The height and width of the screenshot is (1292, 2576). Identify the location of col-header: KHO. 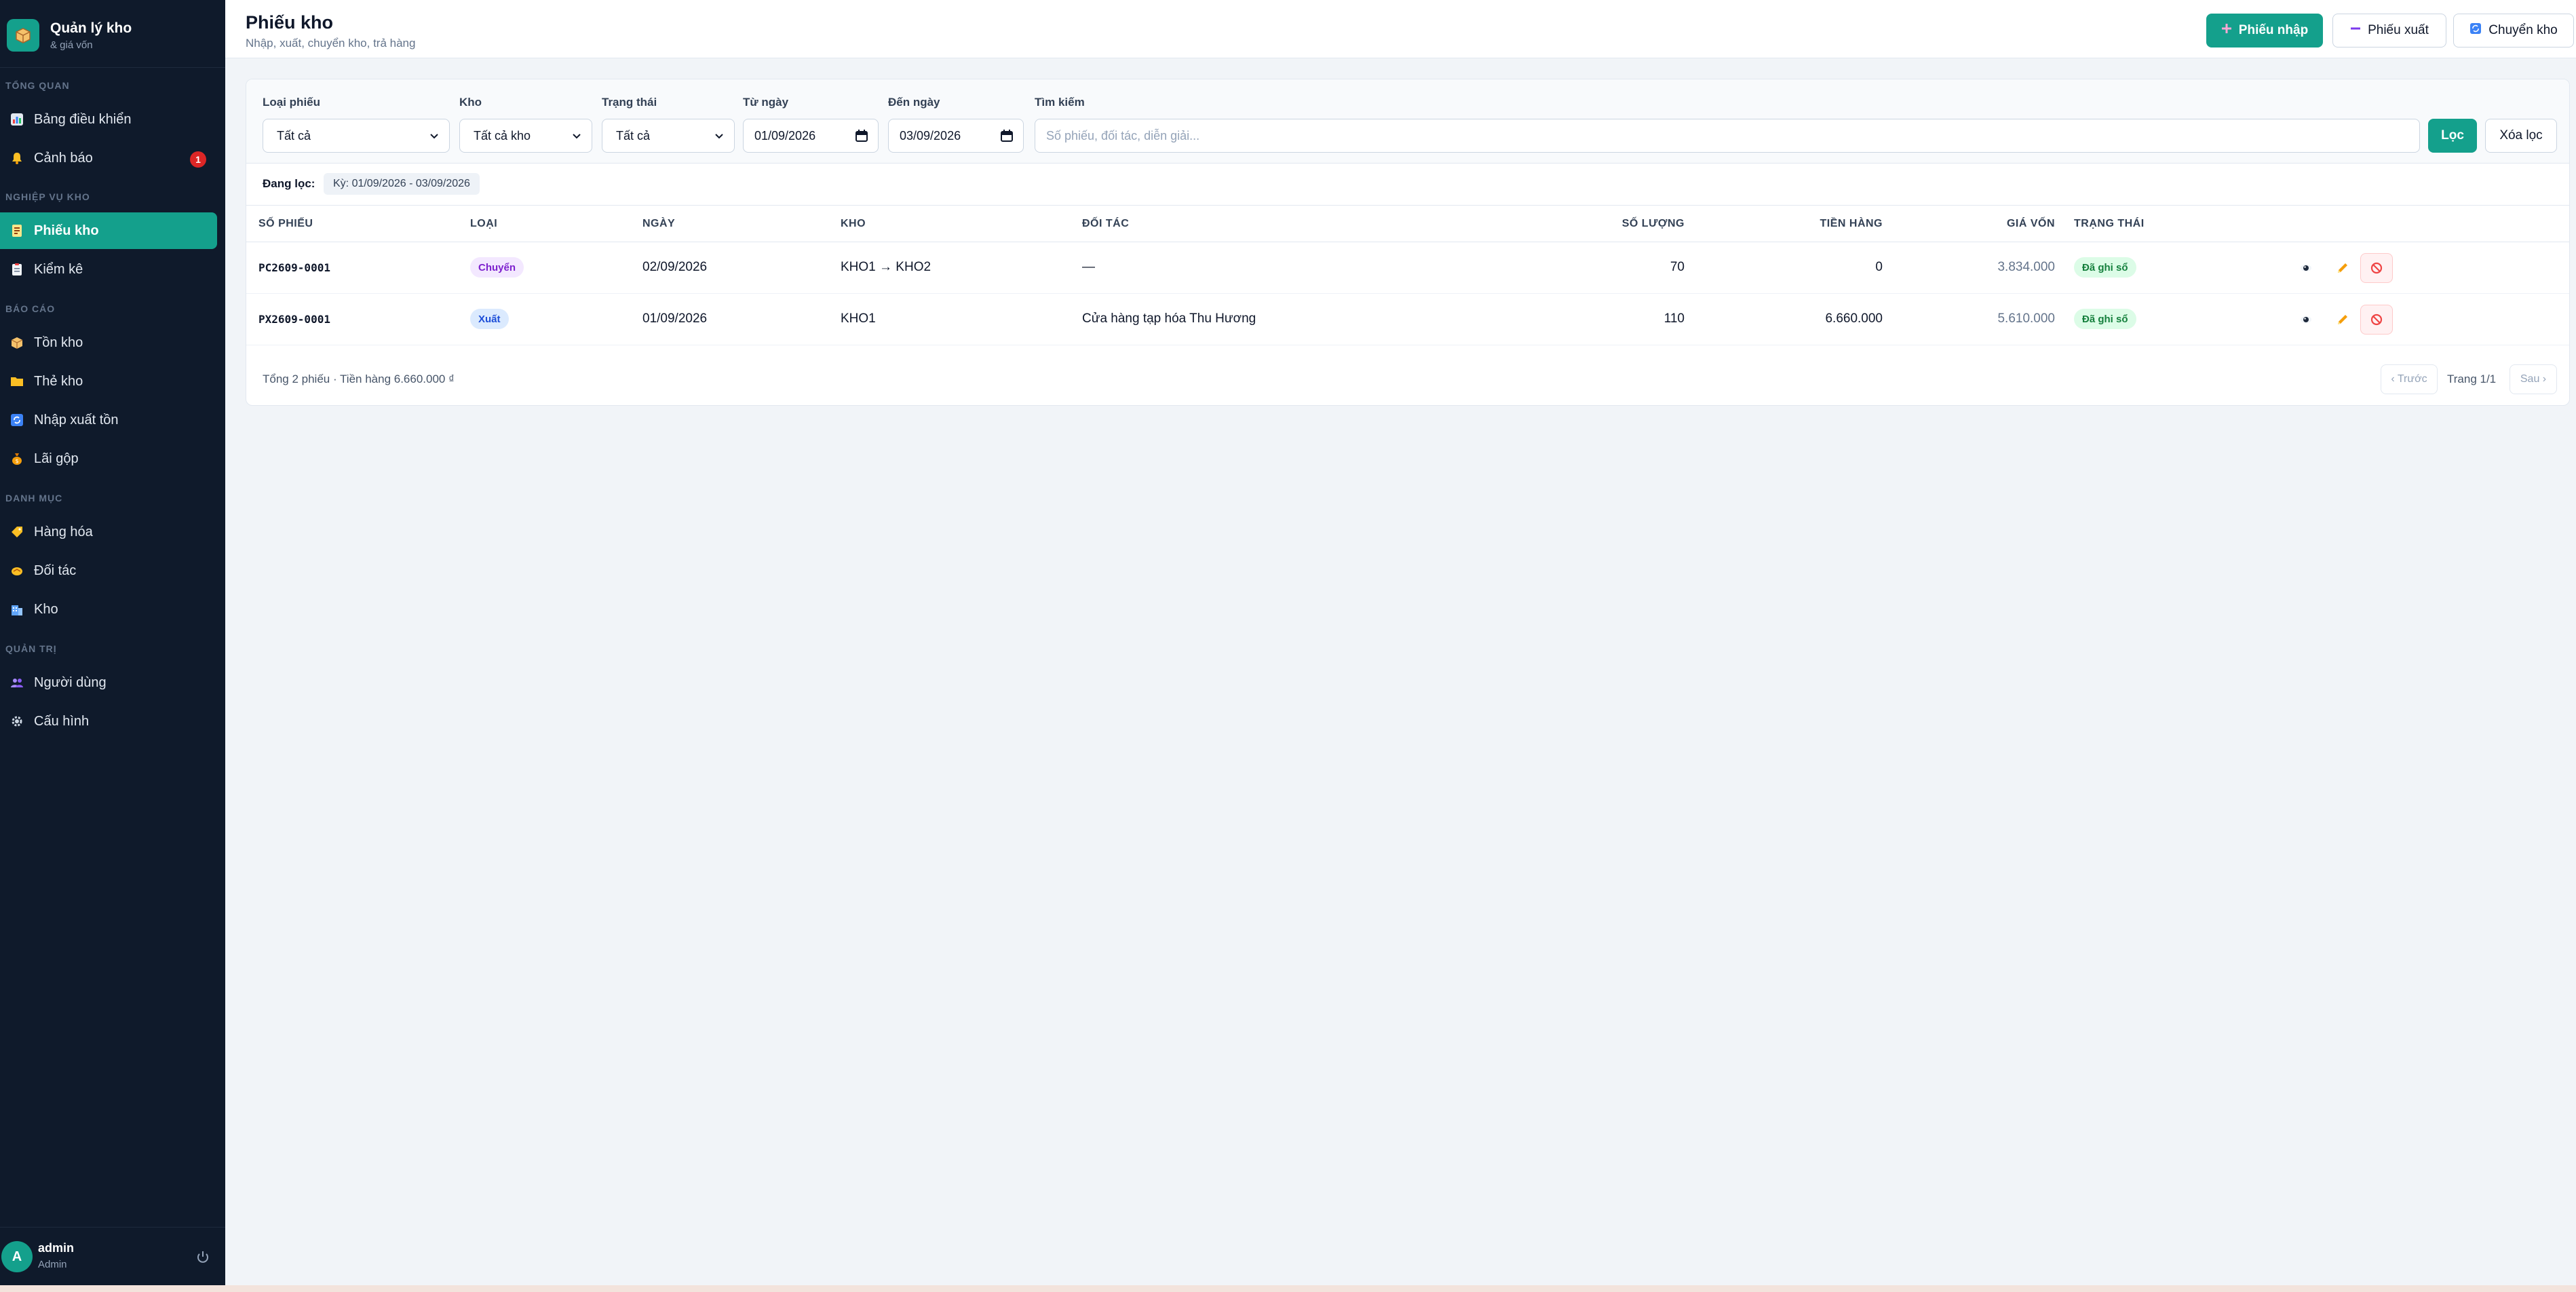
(853, 223).